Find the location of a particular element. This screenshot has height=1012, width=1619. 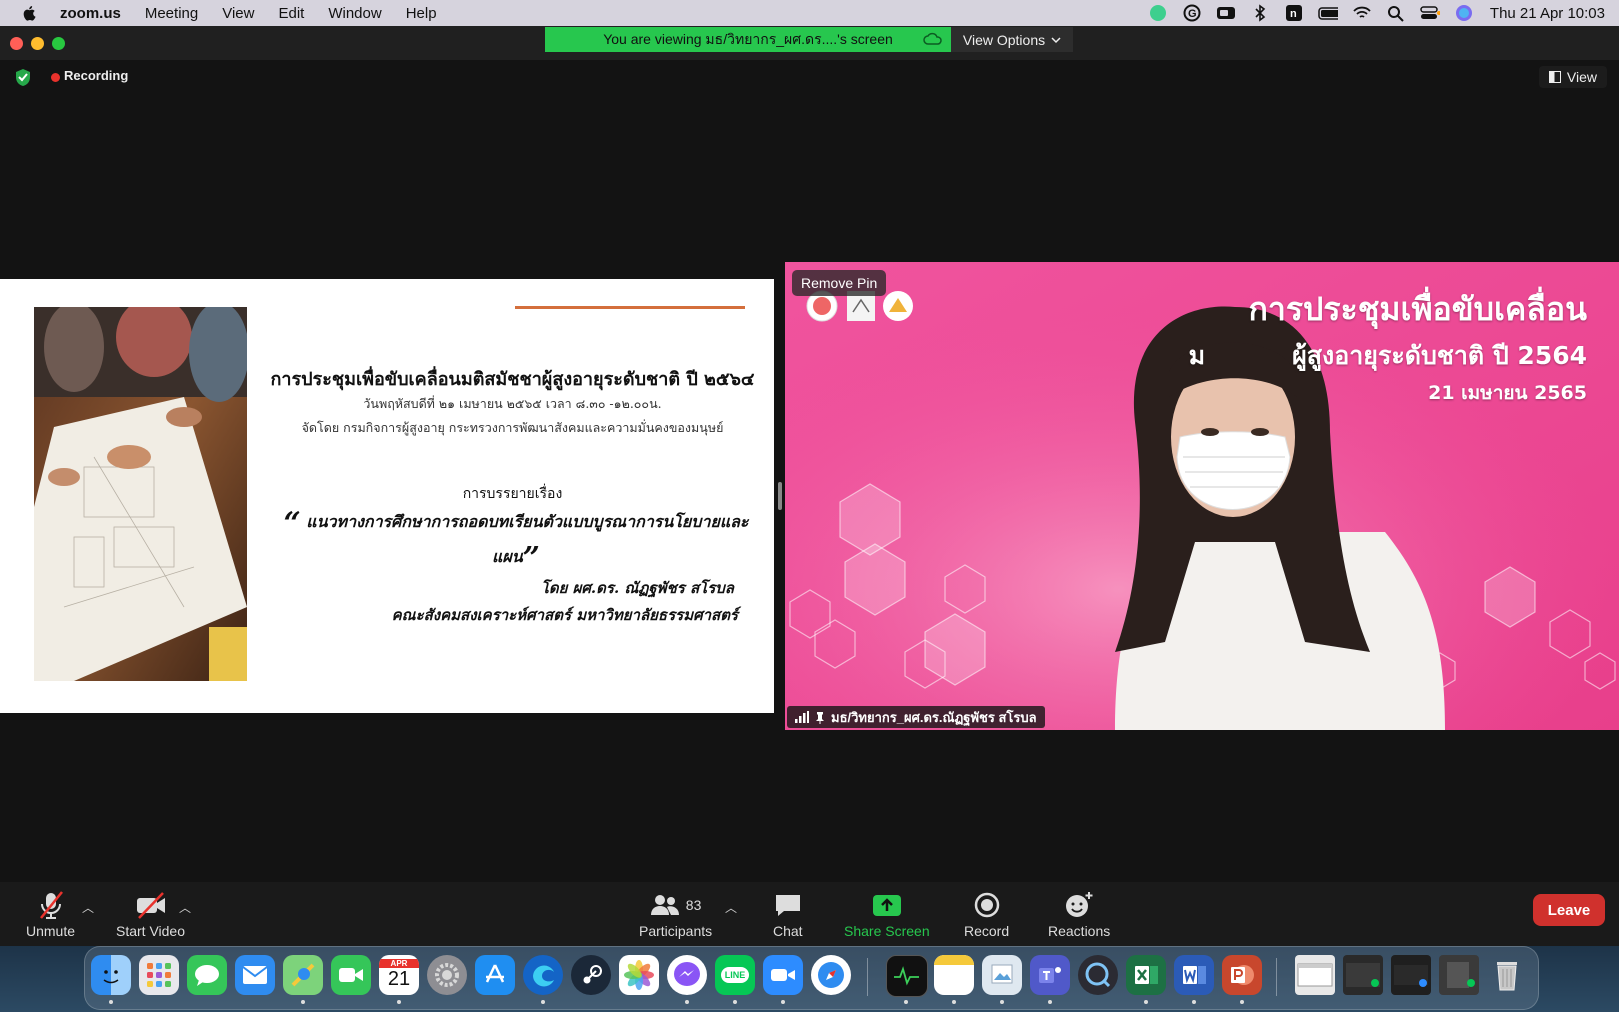

start-video-button: Start Video is located at coordinates (150, 914).